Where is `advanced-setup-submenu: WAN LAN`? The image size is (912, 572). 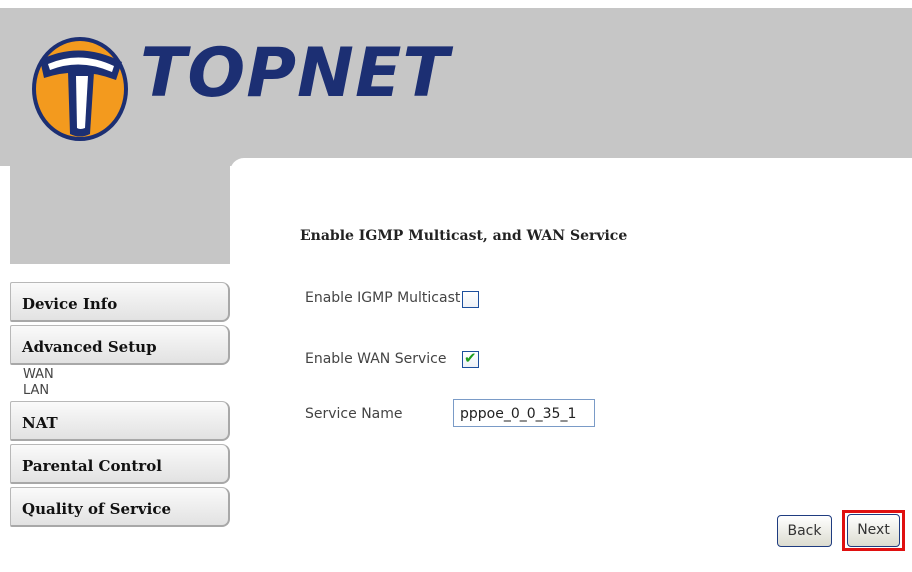 advanced-setup-submenu: WAN LAN is located at coordinates (121, 383).